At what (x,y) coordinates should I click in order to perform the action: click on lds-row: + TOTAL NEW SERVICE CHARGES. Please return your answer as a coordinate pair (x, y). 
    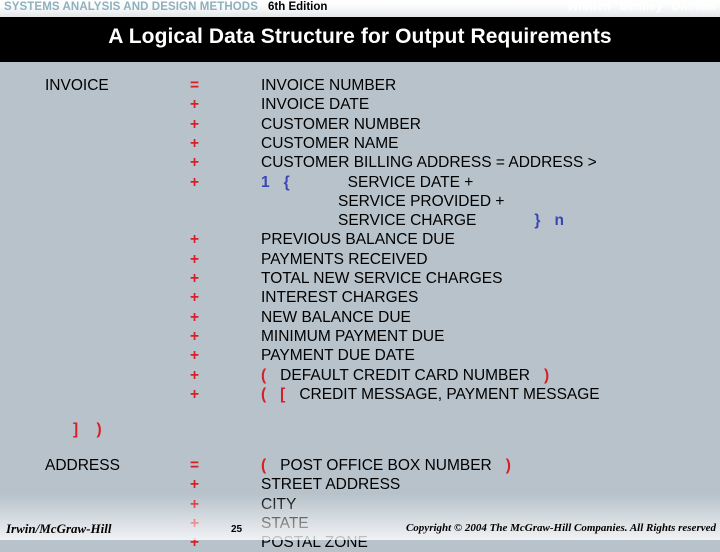
    Looking at the image, I should click on (360, 278).